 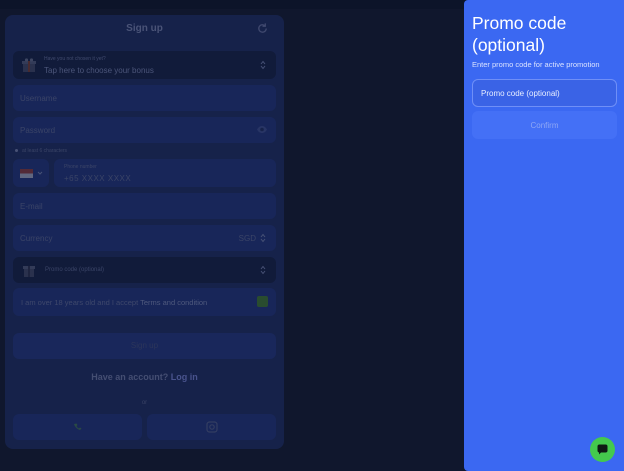 I want to click on panel-subtitle: Enter promo code for active promotion, so click(x=536, y=64).